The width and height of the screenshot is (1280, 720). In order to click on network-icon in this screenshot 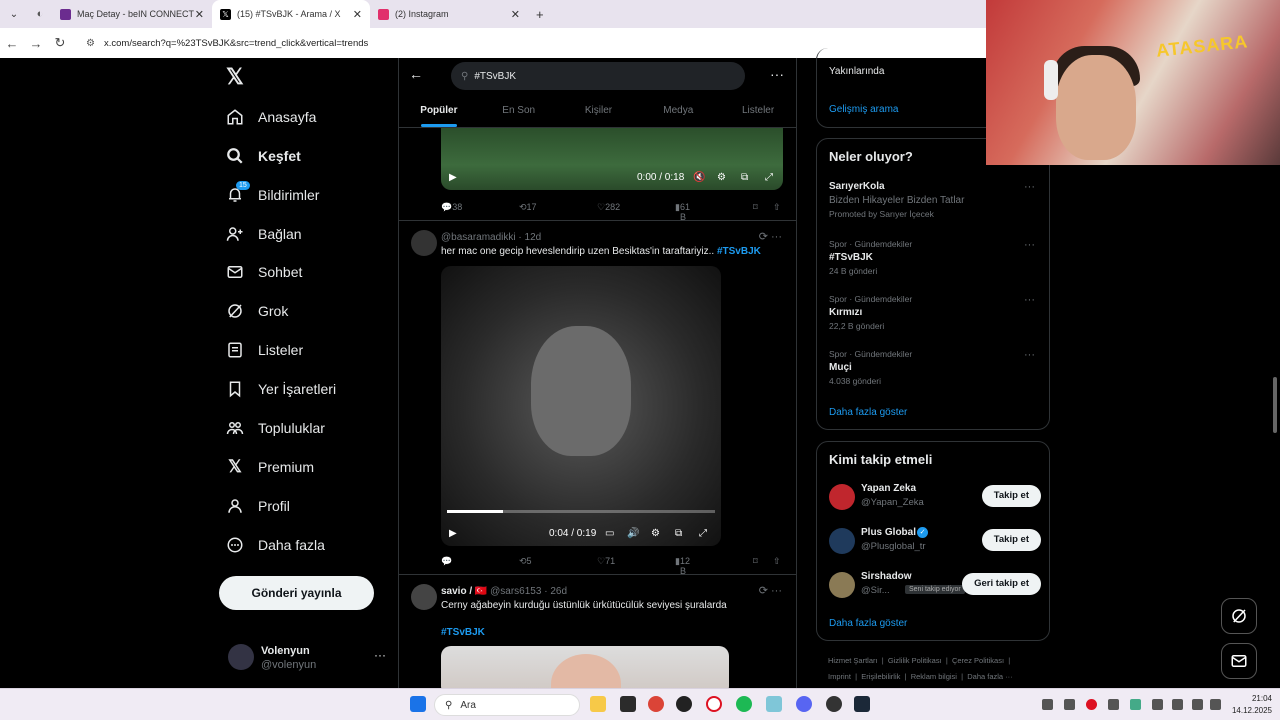, I will do `click(1197, 704)`.